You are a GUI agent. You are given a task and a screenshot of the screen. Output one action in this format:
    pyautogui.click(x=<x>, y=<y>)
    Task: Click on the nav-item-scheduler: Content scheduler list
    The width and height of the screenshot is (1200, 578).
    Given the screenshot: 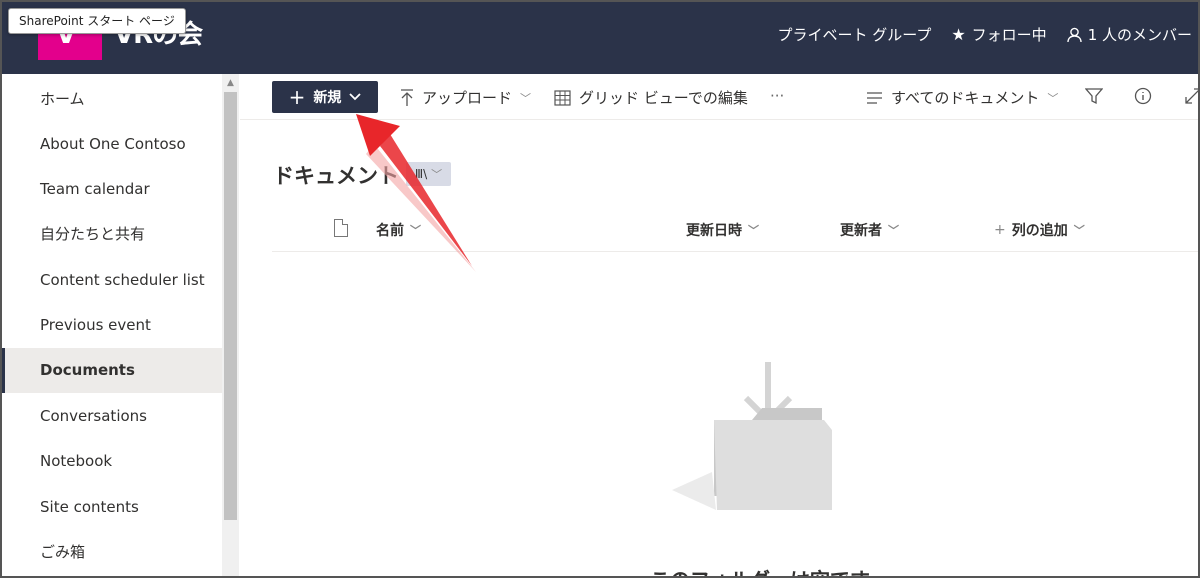 What is the action you would take?
    pyautogui.click(x=112, y=280)
    